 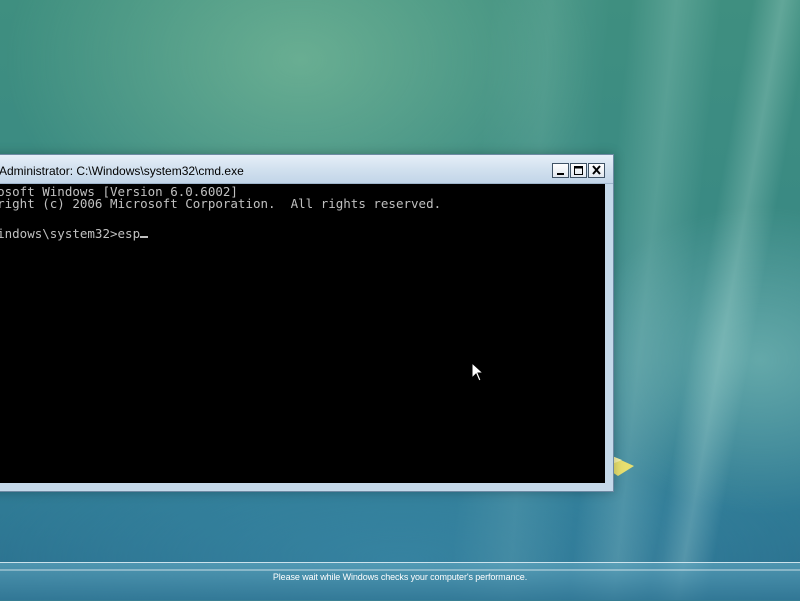 What do you see at coordinates (129, 233) in the screenshot?
I see `command-input: esp` at bounding box center [129, 233].